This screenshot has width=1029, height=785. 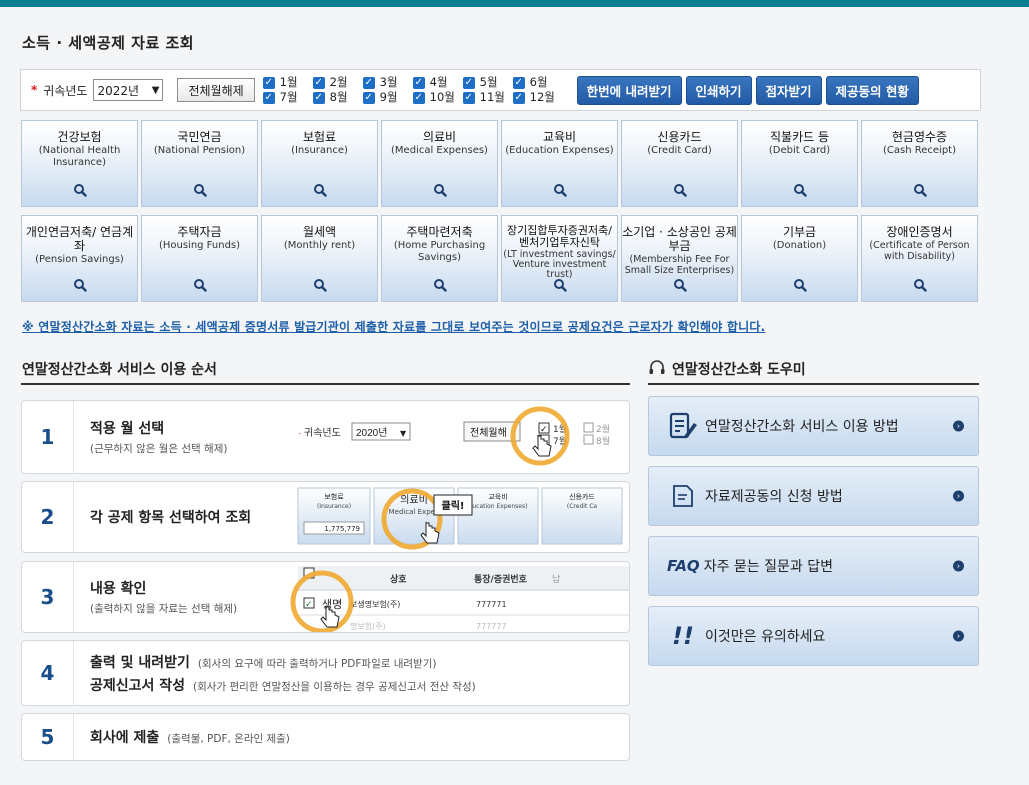 I want to click on click-tooltip: 클릭!, so click(x=453, y=506).